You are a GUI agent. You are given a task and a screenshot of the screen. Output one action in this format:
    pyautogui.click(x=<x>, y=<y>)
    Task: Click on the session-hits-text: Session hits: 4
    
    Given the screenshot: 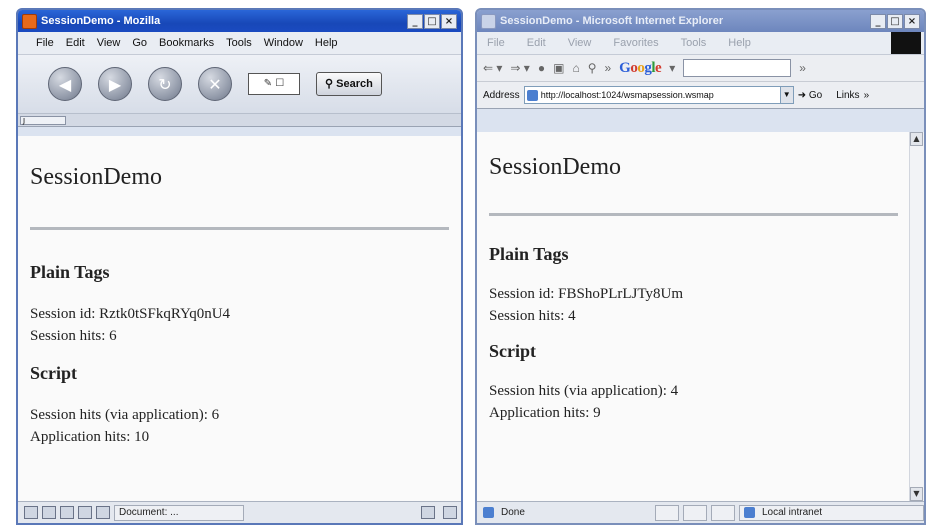 What is the action you would take?
    pyautogui.click(x=532, y=316)
    